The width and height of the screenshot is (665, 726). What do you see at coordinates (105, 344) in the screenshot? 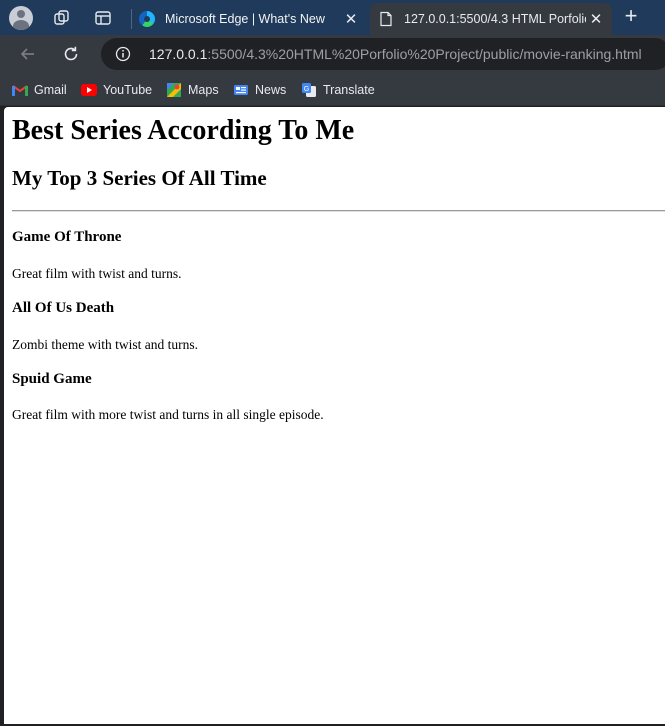
I see `series-description-2: Zombi theme with twist and turns.` at bounding box center [105, 344].